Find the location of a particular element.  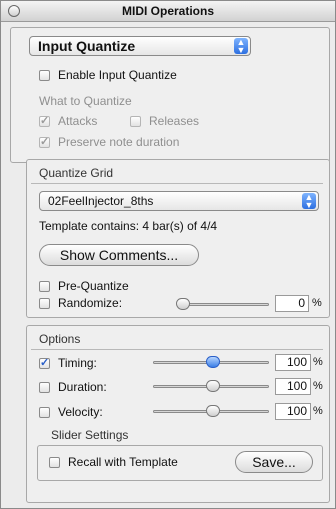

what-to-quantize-header: What to Quantize is located at coordinates (85, 101).